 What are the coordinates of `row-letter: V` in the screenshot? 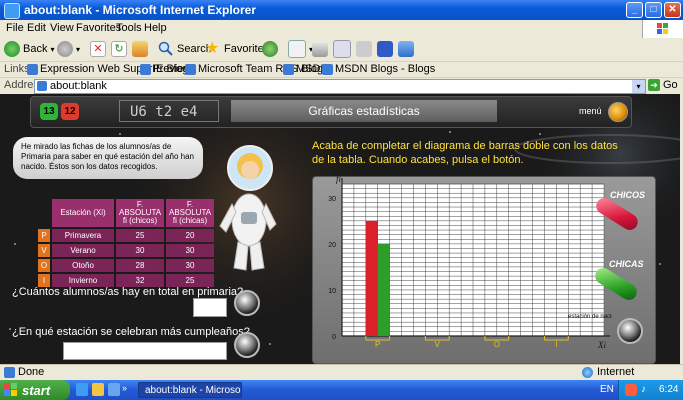 It's located at (44, 250).